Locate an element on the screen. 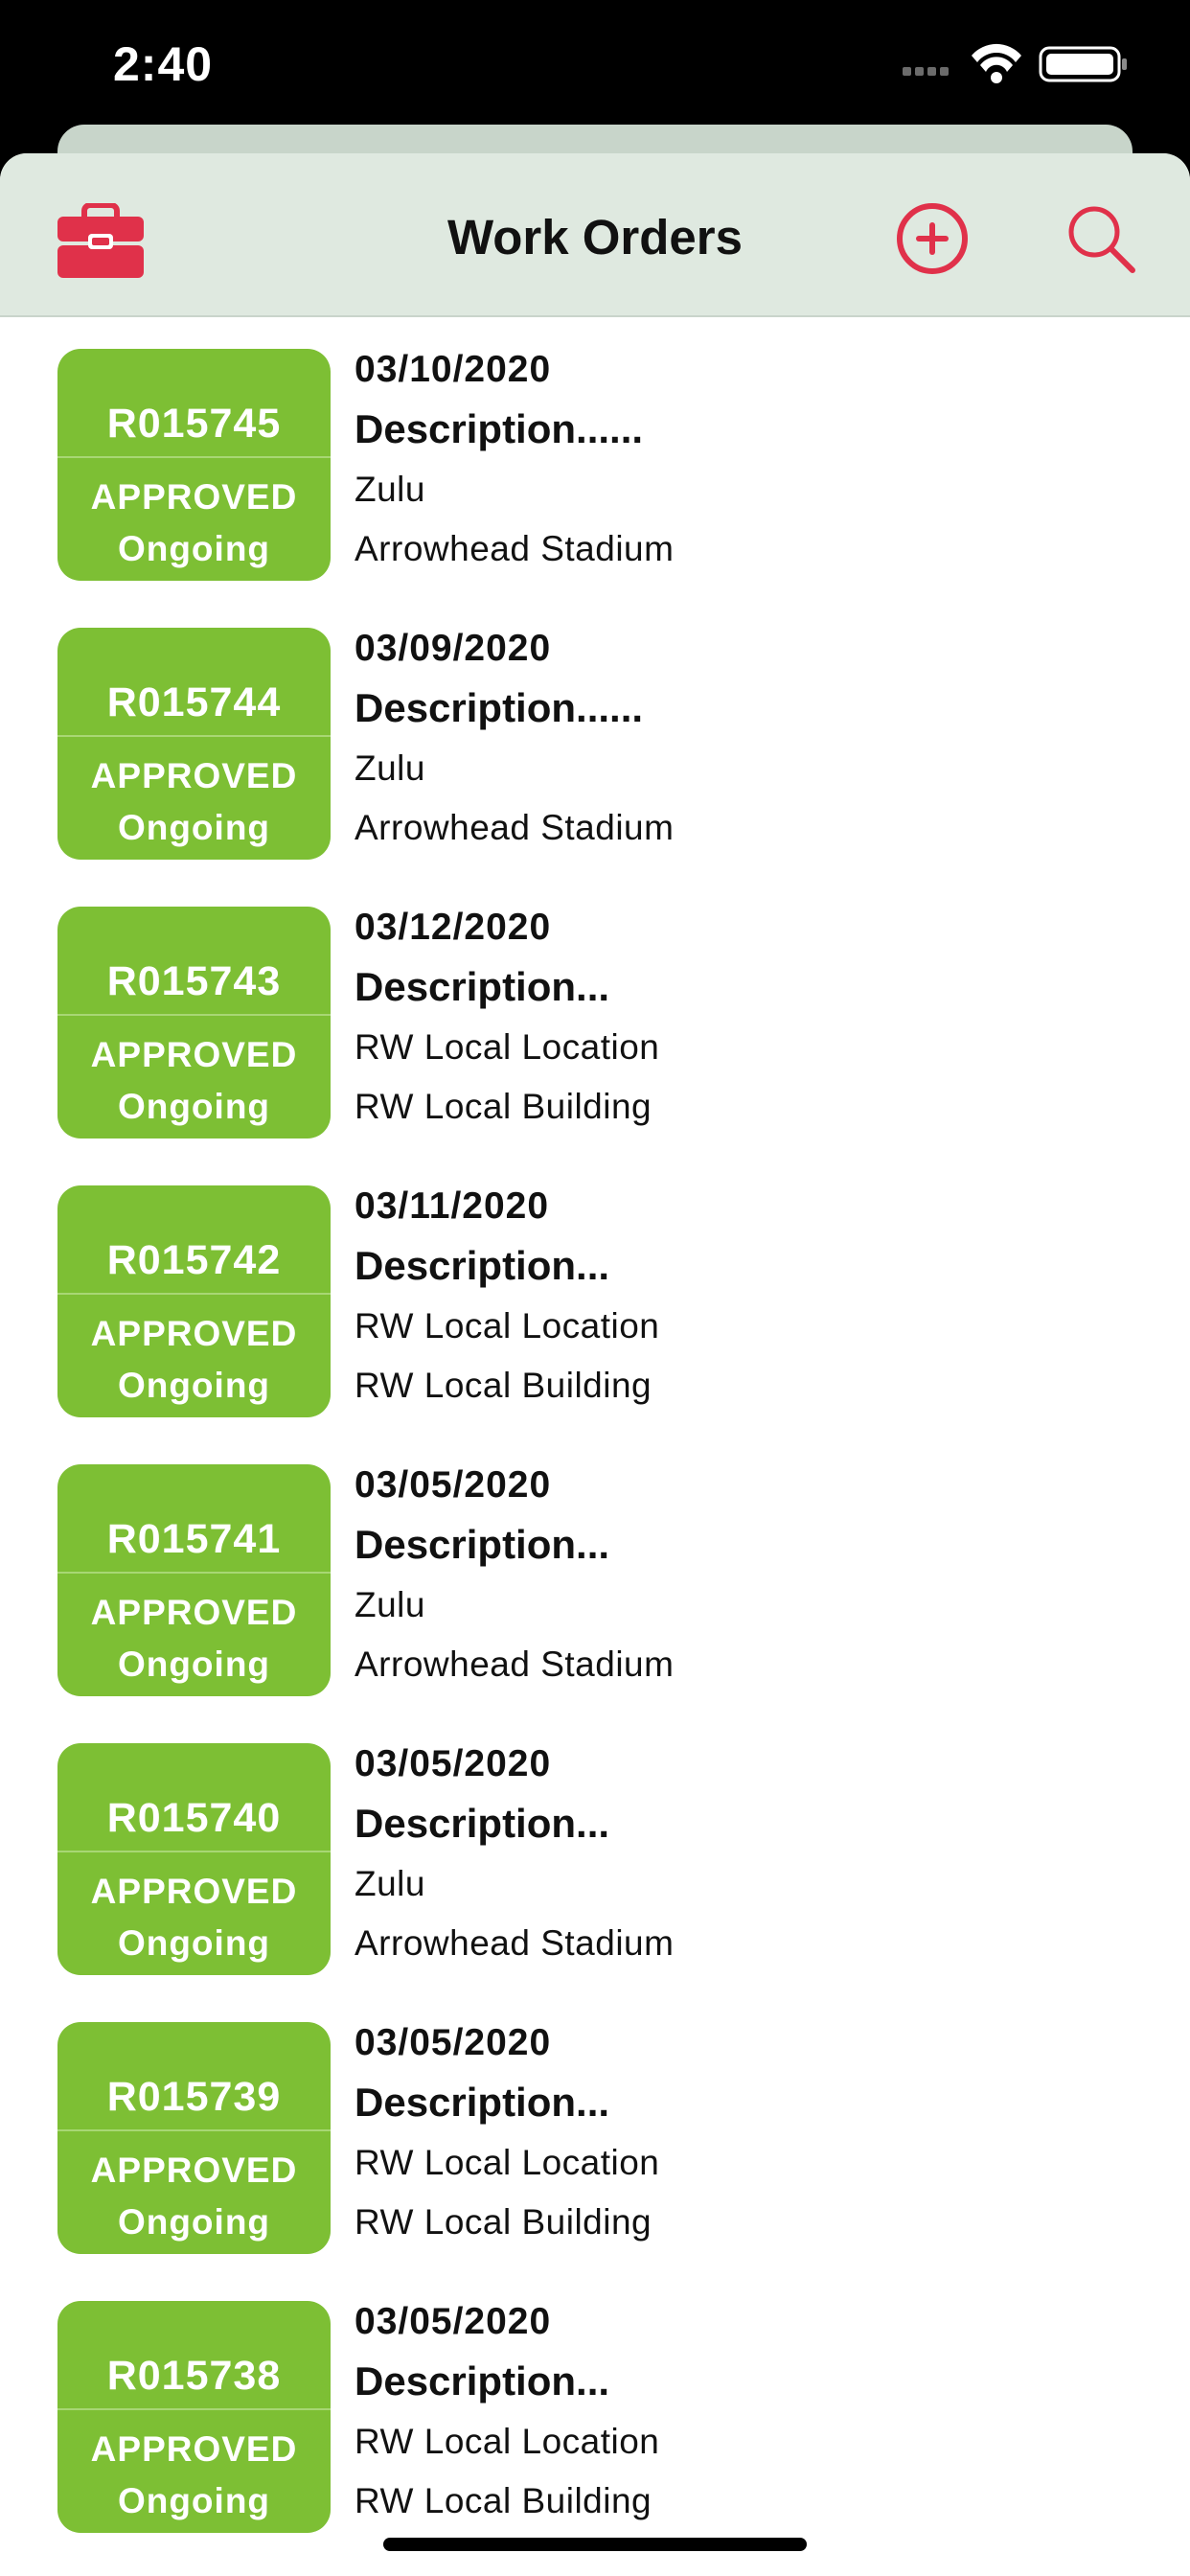 This screenshot has height=2576, width=1190. work-order-badge: R015739 APPROVED Ongoing is located at coordinates (194, 2138).